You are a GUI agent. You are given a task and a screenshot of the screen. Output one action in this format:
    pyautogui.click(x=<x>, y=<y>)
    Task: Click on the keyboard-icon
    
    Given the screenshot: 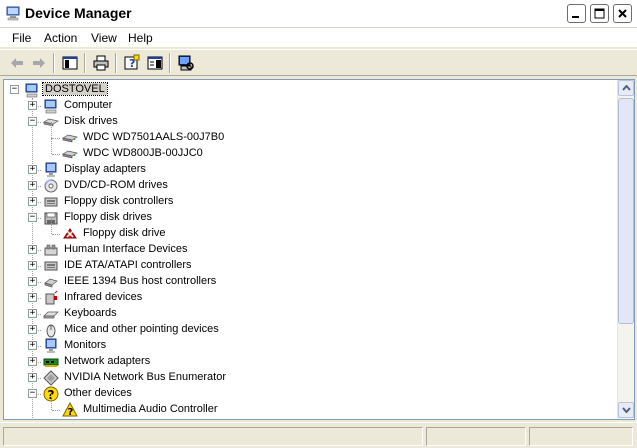 What is the action you would take?
    pyautogui.click(x=51, y=315)
    